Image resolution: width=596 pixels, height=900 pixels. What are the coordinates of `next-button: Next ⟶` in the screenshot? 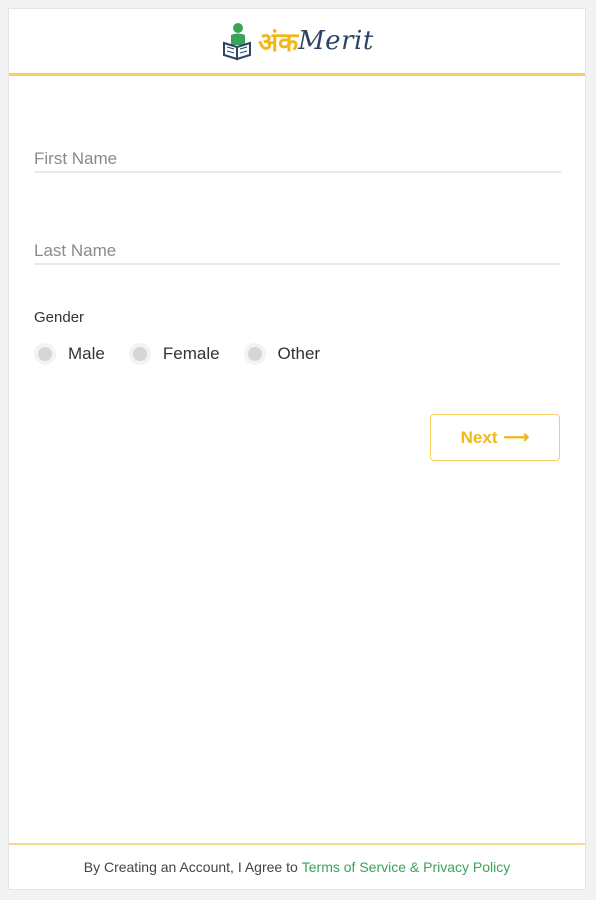 It's located at (495, 437).